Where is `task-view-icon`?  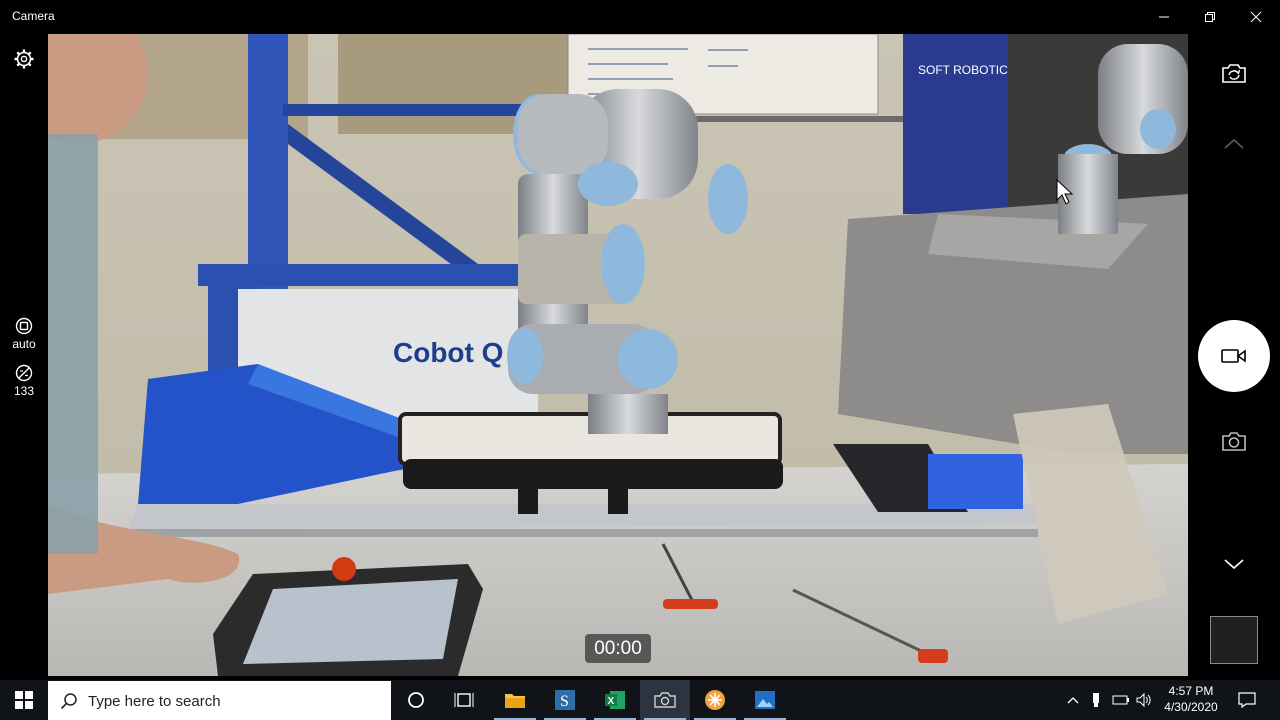 task-view-icon is located at coordinates (464, 700).